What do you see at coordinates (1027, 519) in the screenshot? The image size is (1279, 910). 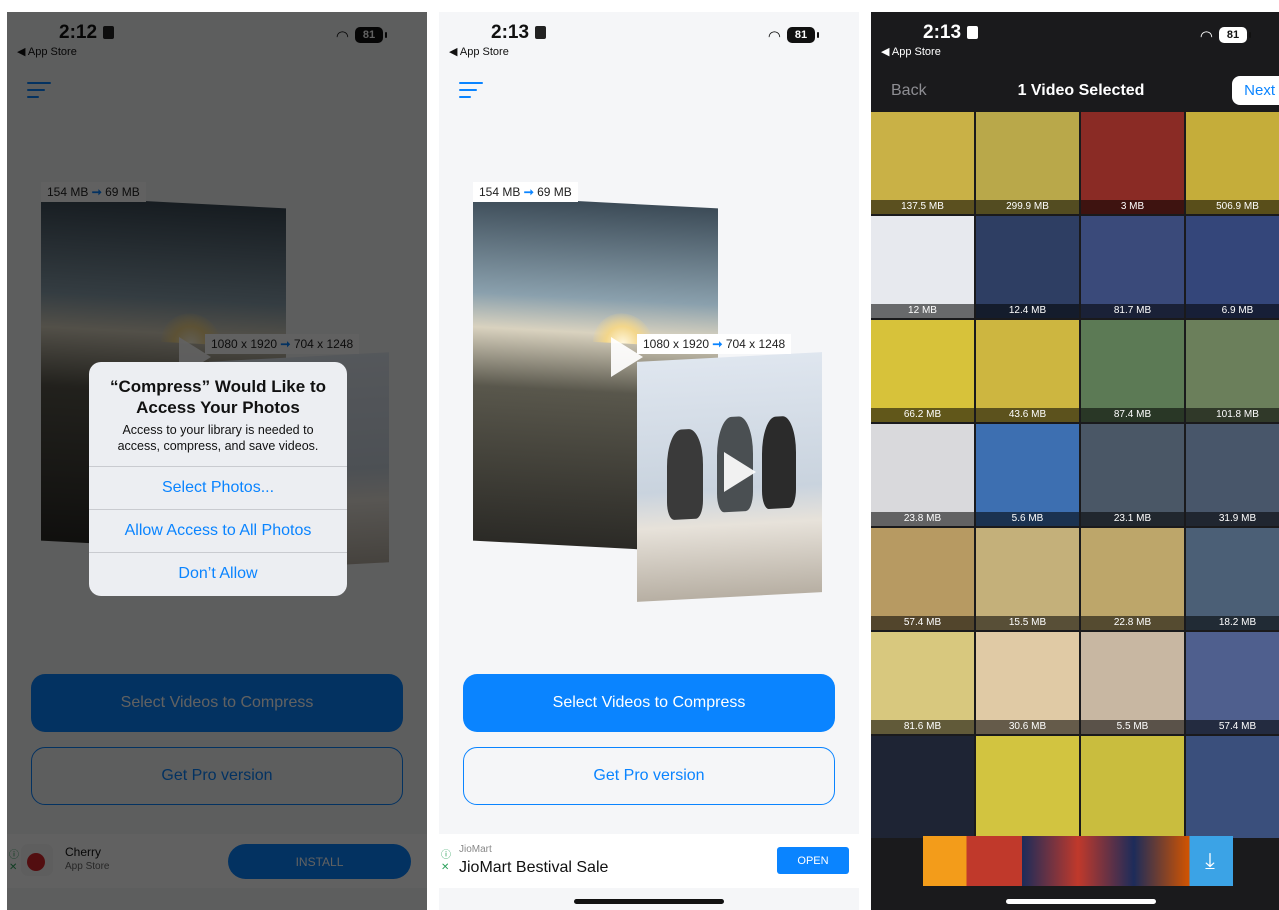 I see `video-file-size: 5.6 MB` at bounding box center [1027, 519].